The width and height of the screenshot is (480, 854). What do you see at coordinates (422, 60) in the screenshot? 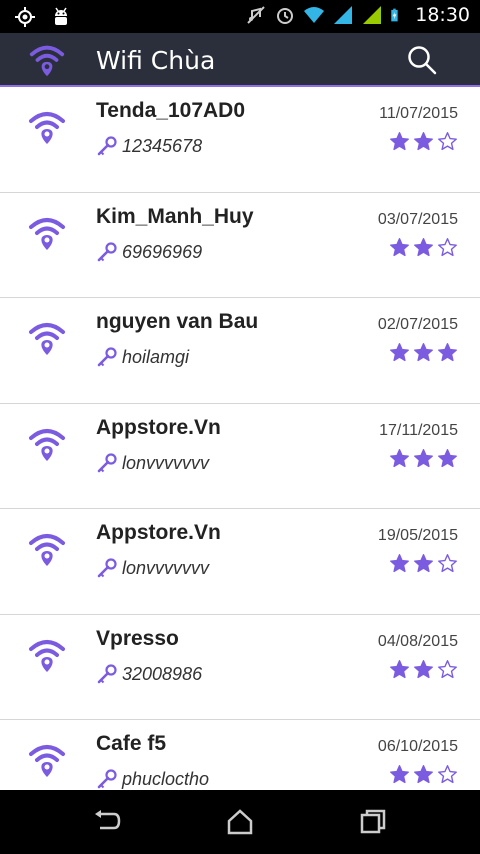
I see `search-icon` at bounding box center [422, 60].